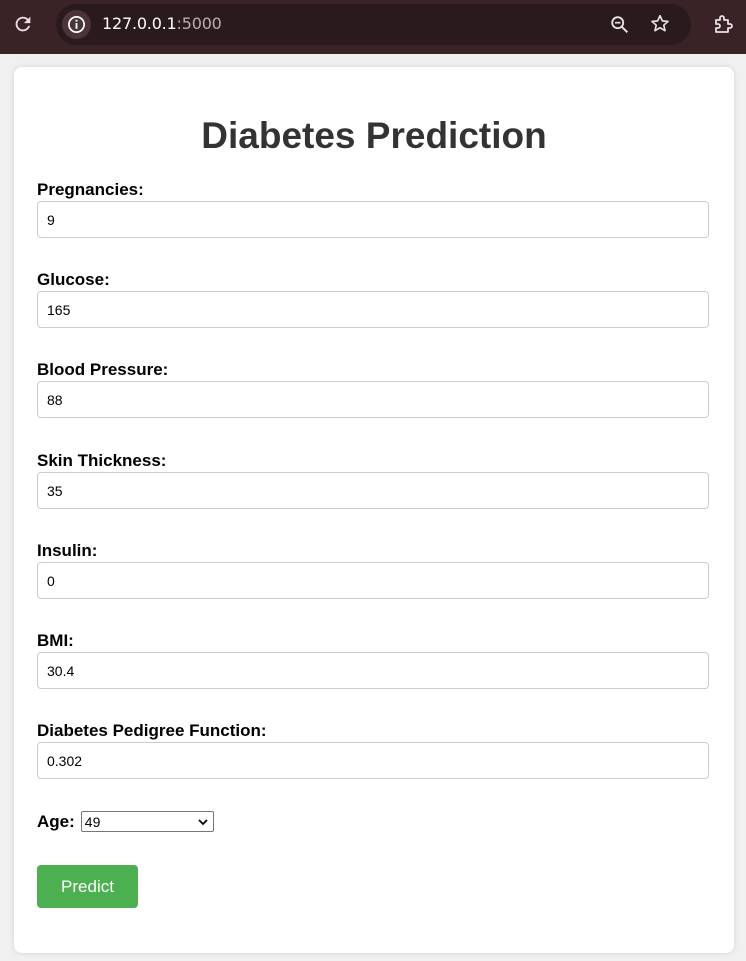 This screenshot has width=746, height=961. I want to click on pregnancies-input, so click(373, 219).